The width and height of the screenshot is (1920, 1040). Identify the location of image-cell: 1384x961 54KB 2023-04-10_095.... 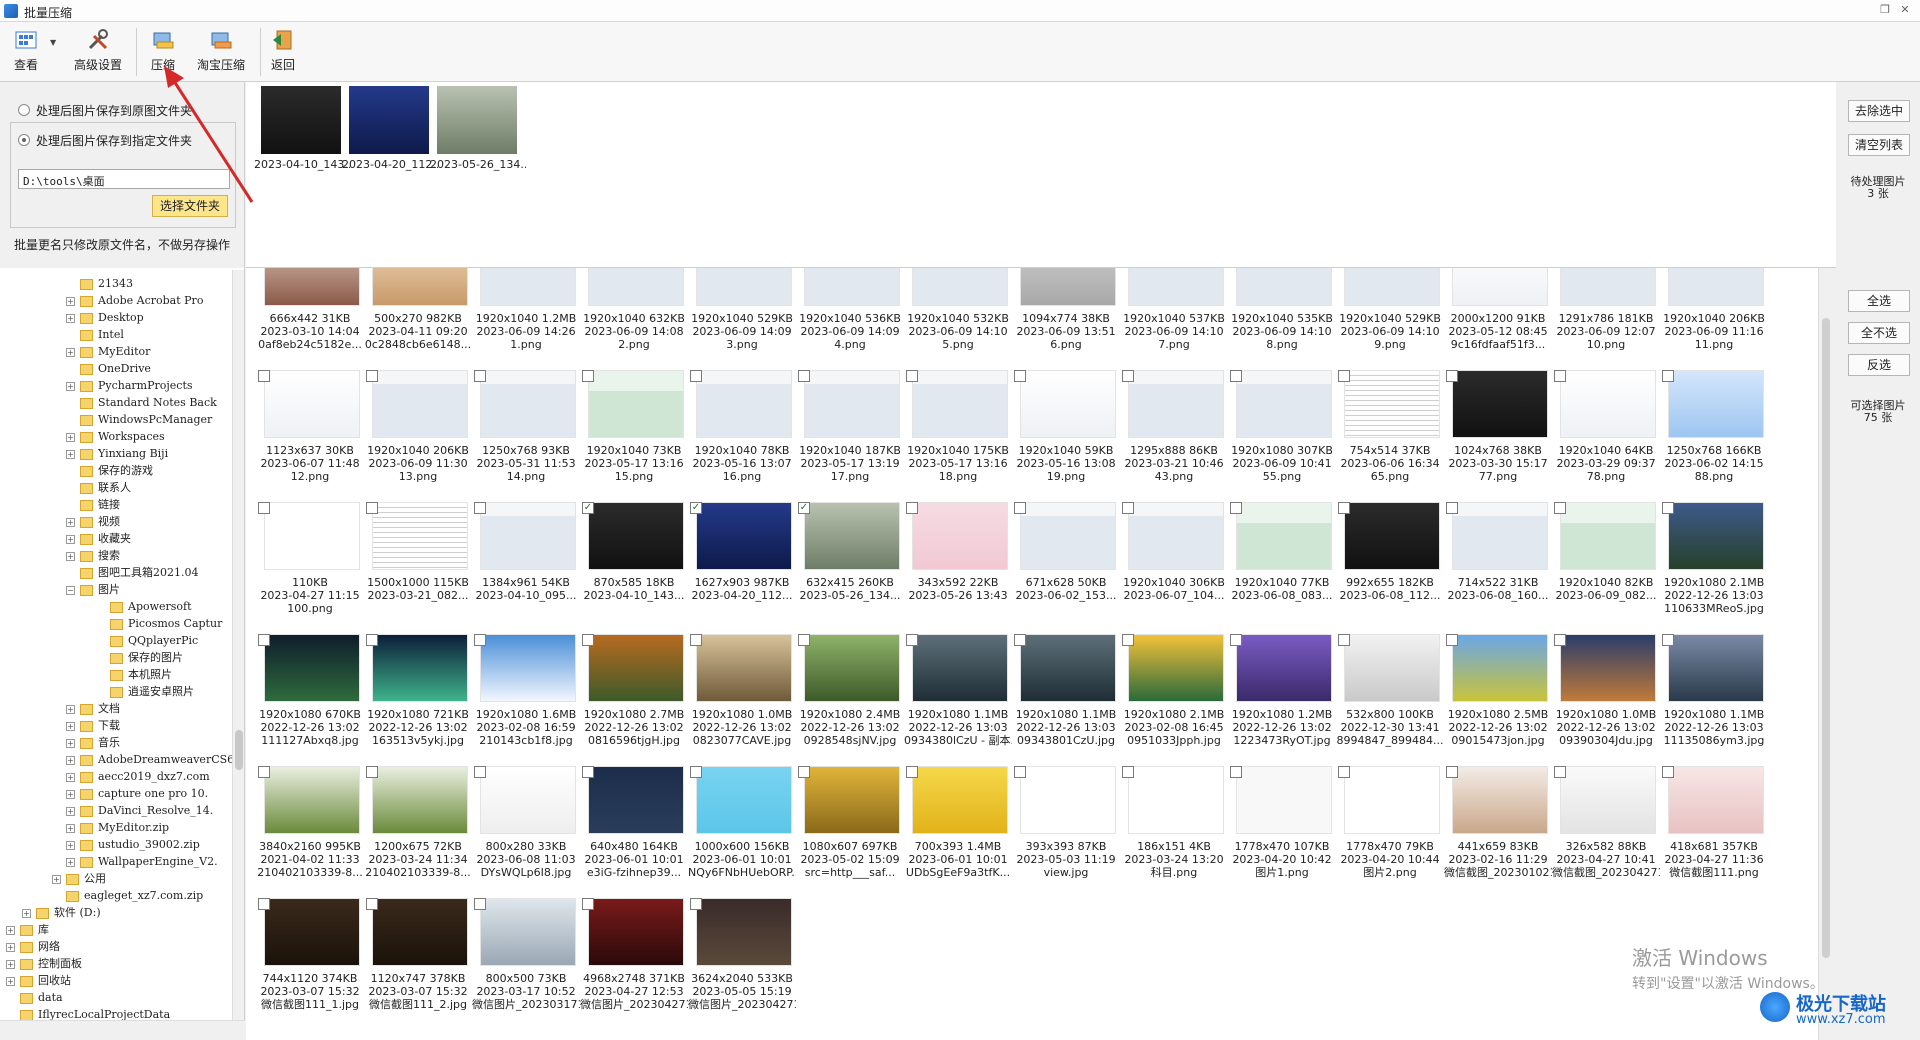
(524, 567).